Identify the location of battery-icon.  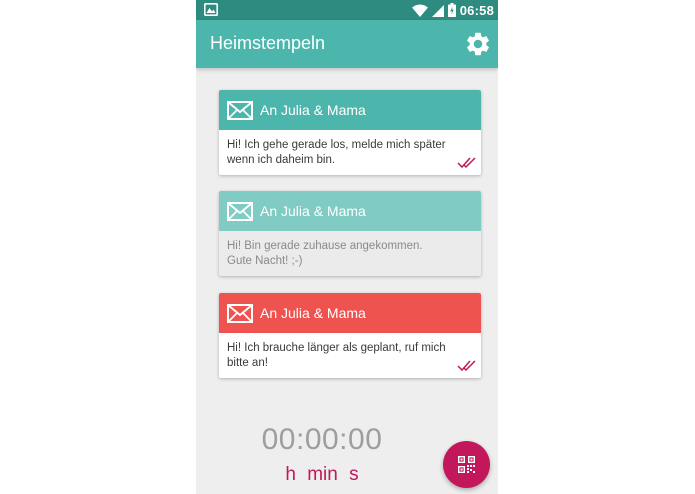
(451, 10).